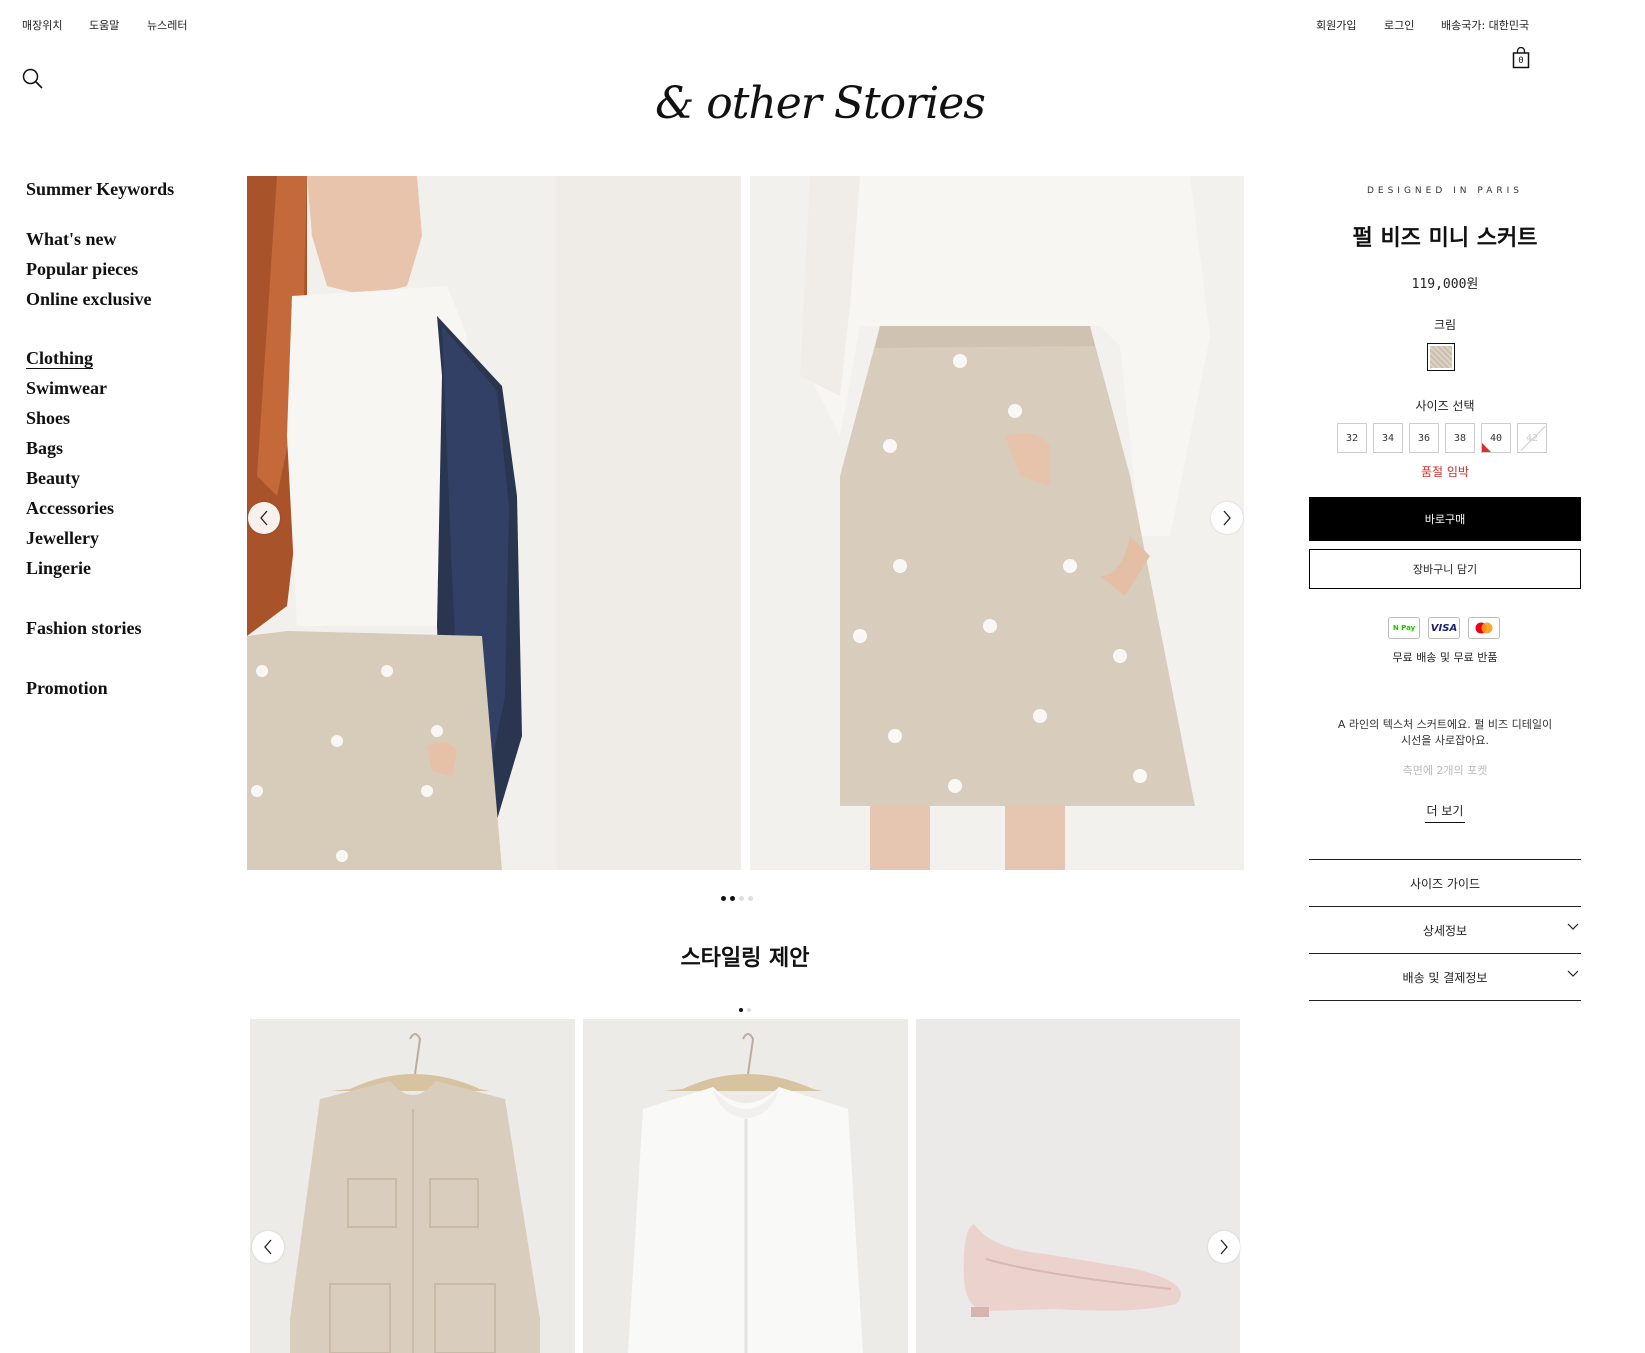 This screenshot has height=1353, width=1645. I want to click on cart-icon: 0, so click(1521, 58).